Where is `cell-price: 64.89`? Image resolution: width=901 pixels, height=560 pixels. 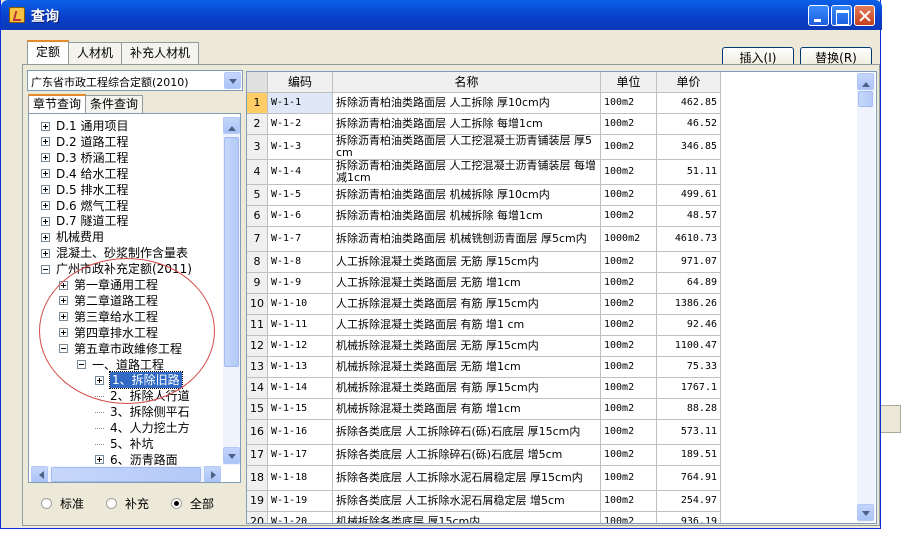
cell-price: 64.89 is located at coordinates (689, 283).